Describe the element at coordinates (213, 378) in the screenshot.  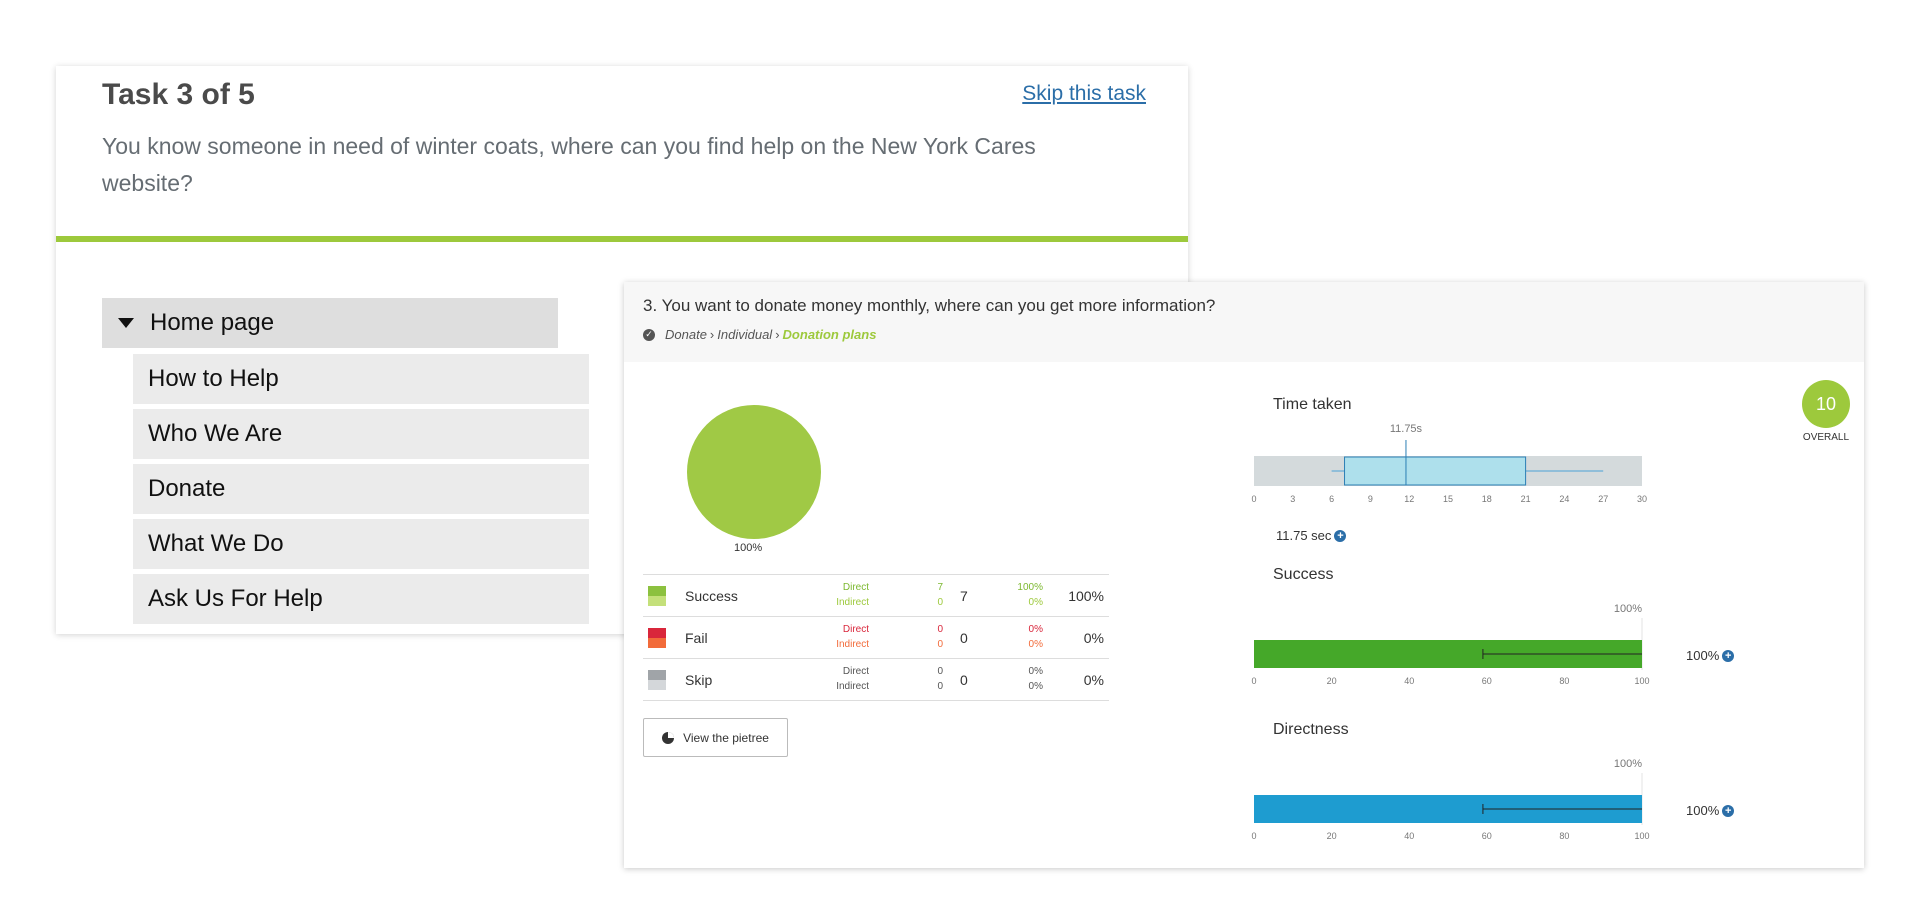
I see `tree-item-label: How to Help` at that location.